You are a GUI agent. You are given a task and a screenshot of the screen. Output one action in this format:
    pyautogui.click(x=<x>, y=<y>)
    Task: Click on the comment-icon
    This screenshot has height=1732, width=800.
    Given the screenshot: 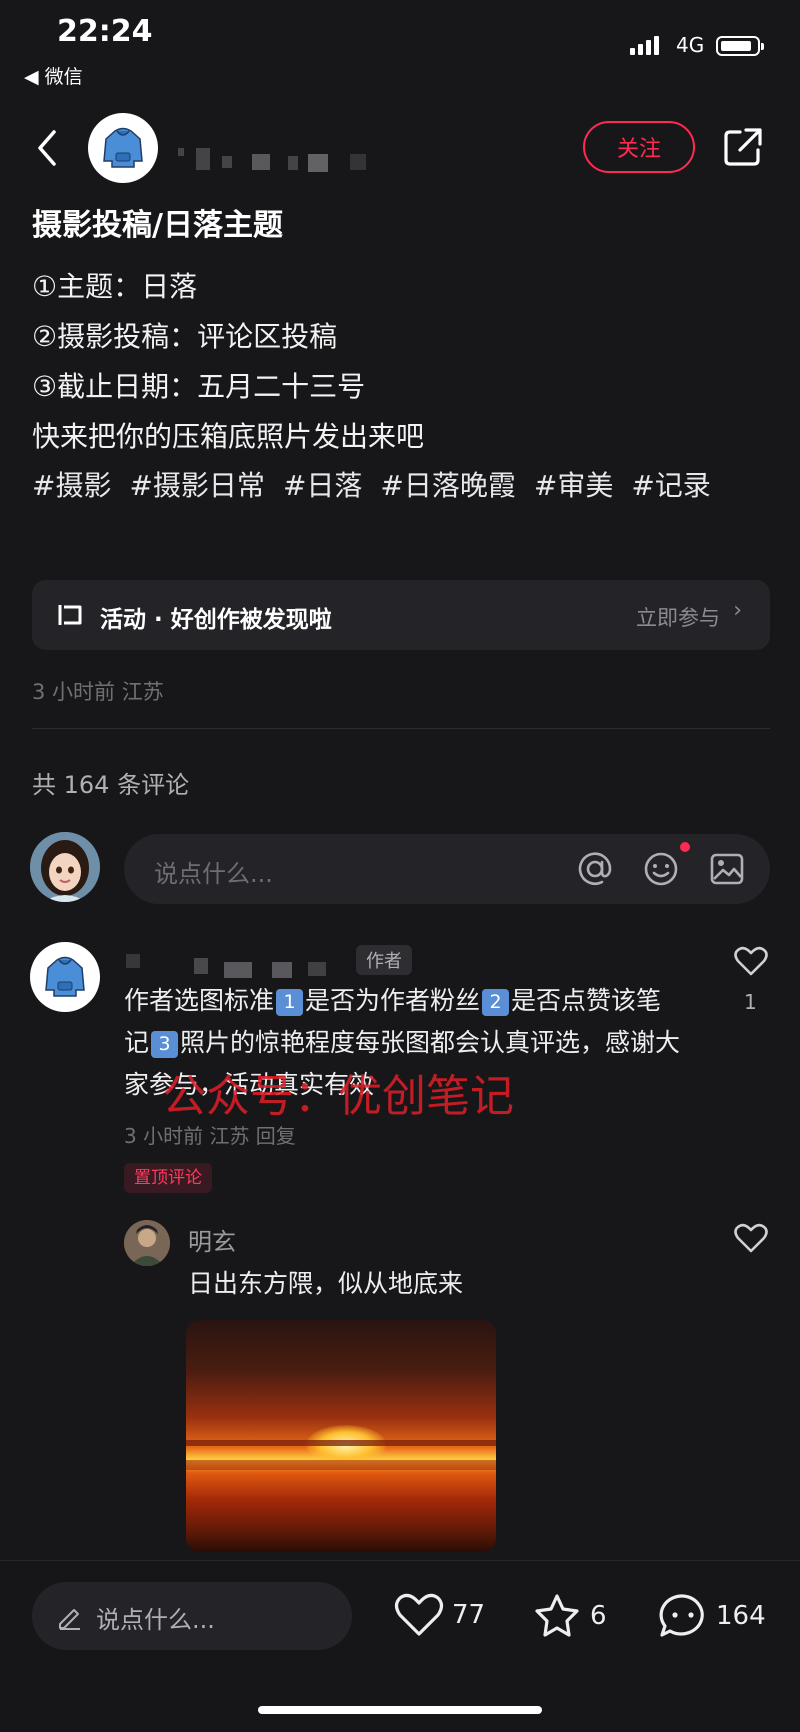 What is the action you would take?
    pyautogui.click(x=681, y=1615)
    